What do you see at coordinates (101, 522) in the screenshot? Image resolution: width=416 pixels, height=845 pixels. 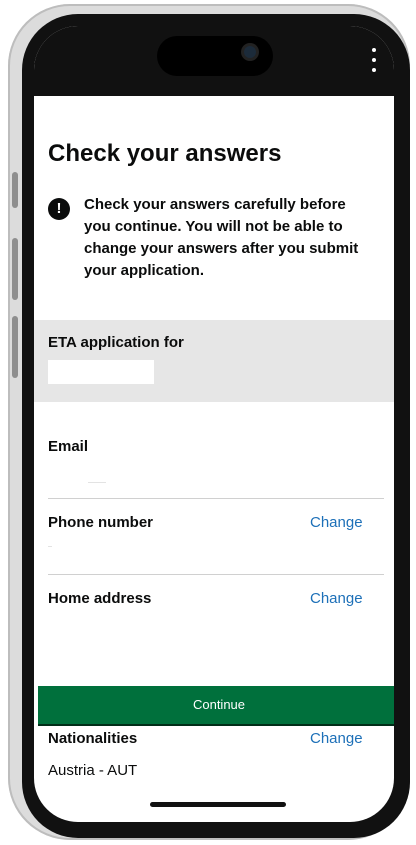 I see `phone-number-label: Phone number` at bounding box center [101, 522].